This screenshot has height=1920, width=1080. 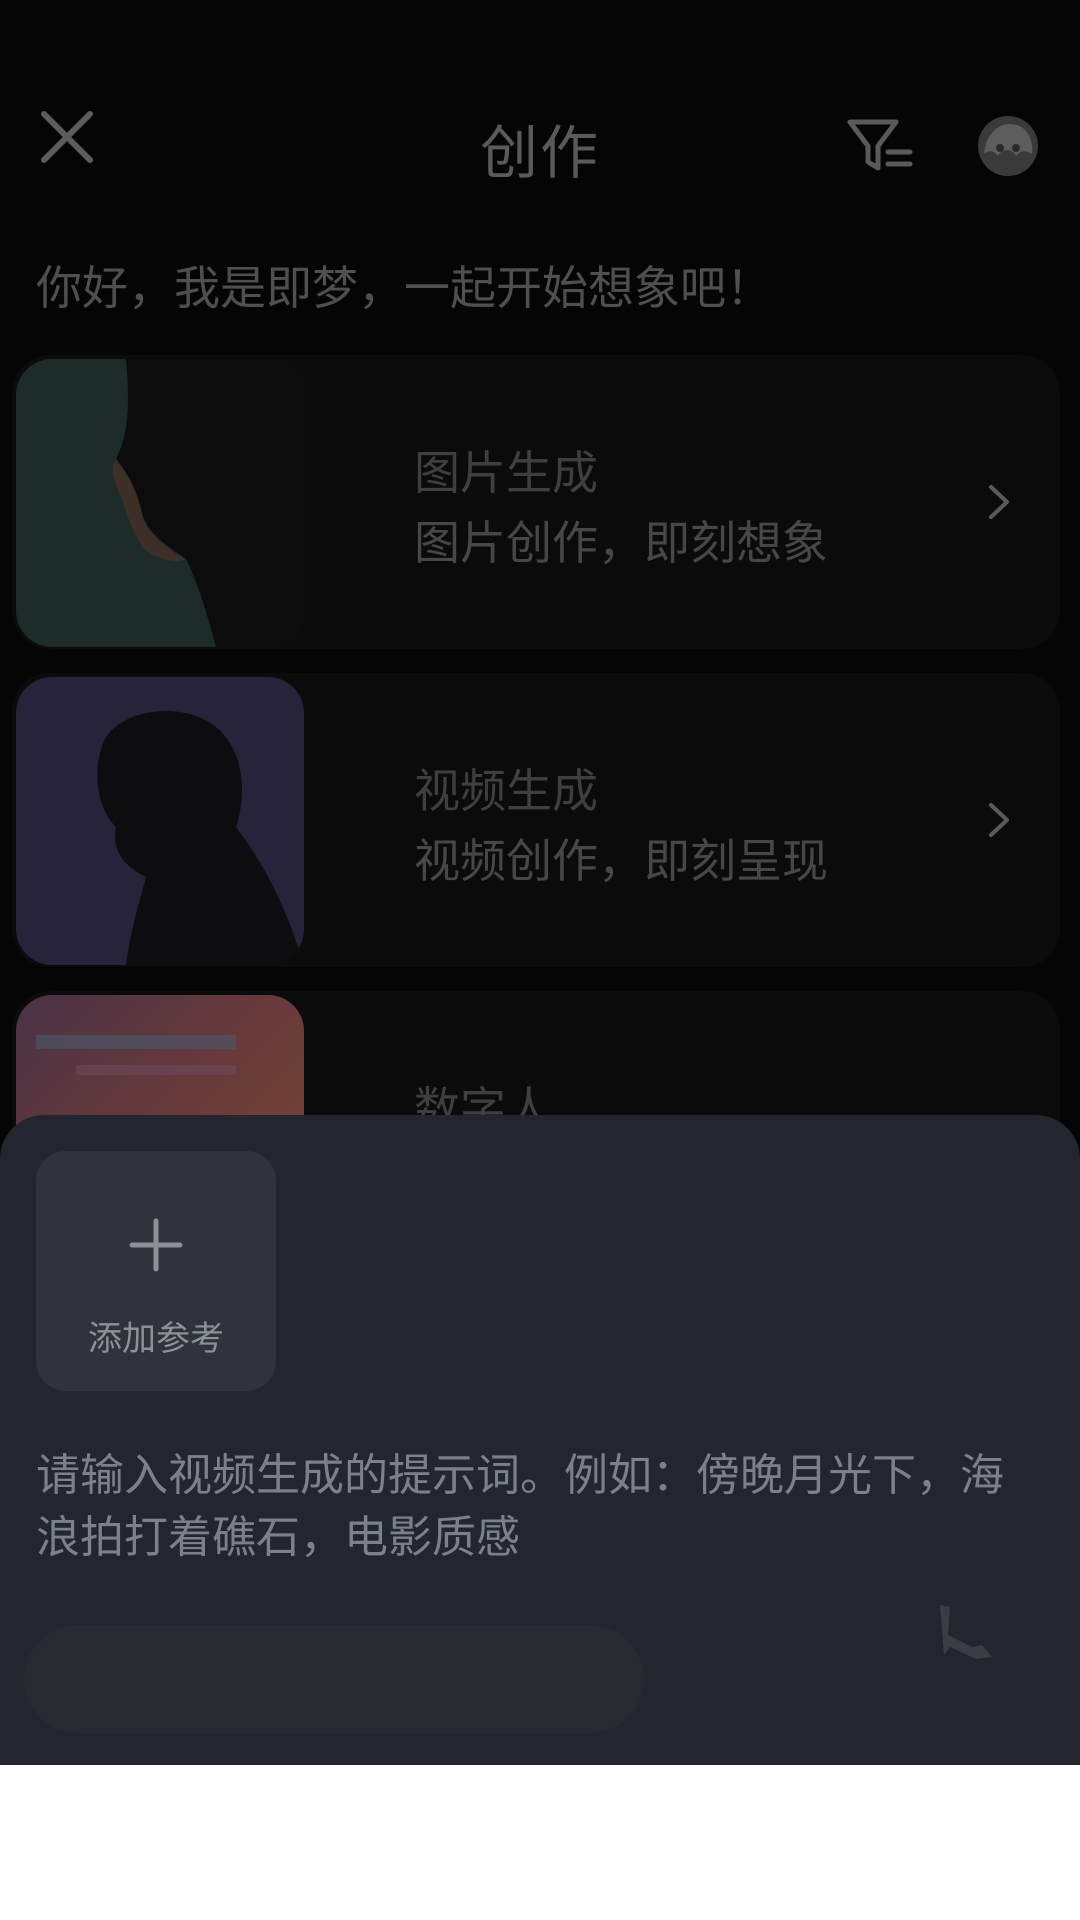 I want to click on add-reference-button: 添加参考, so click(x=156, y=1271).